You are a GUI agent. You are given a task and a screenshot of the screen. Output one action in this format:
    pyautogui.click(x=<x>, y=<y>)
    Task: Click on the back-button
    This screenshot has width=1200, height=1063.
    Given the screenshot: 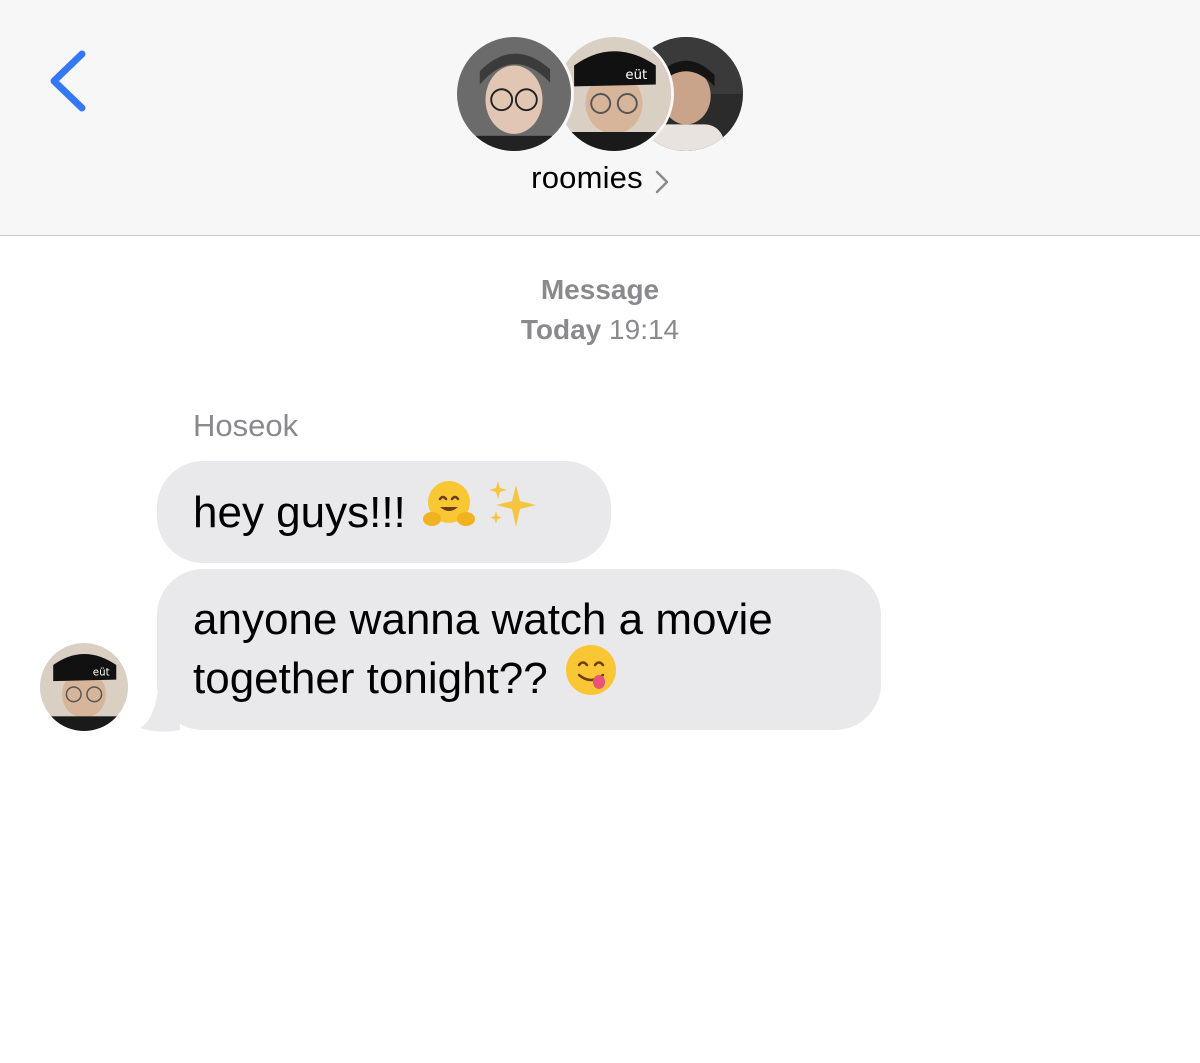 What is the action you would take?
    pyautogui.click(x=67, y=81)
    